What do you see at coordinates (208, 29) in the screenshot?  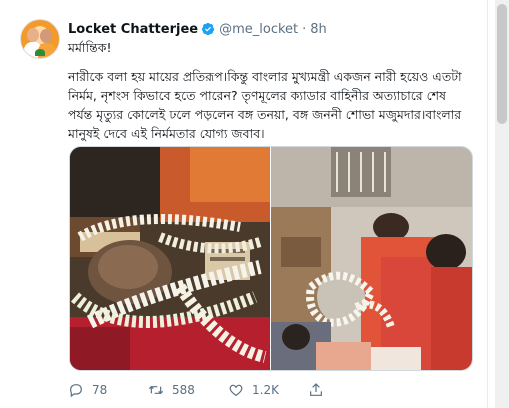 I see `verified-badge-icon` at bounding box center [208, 29].